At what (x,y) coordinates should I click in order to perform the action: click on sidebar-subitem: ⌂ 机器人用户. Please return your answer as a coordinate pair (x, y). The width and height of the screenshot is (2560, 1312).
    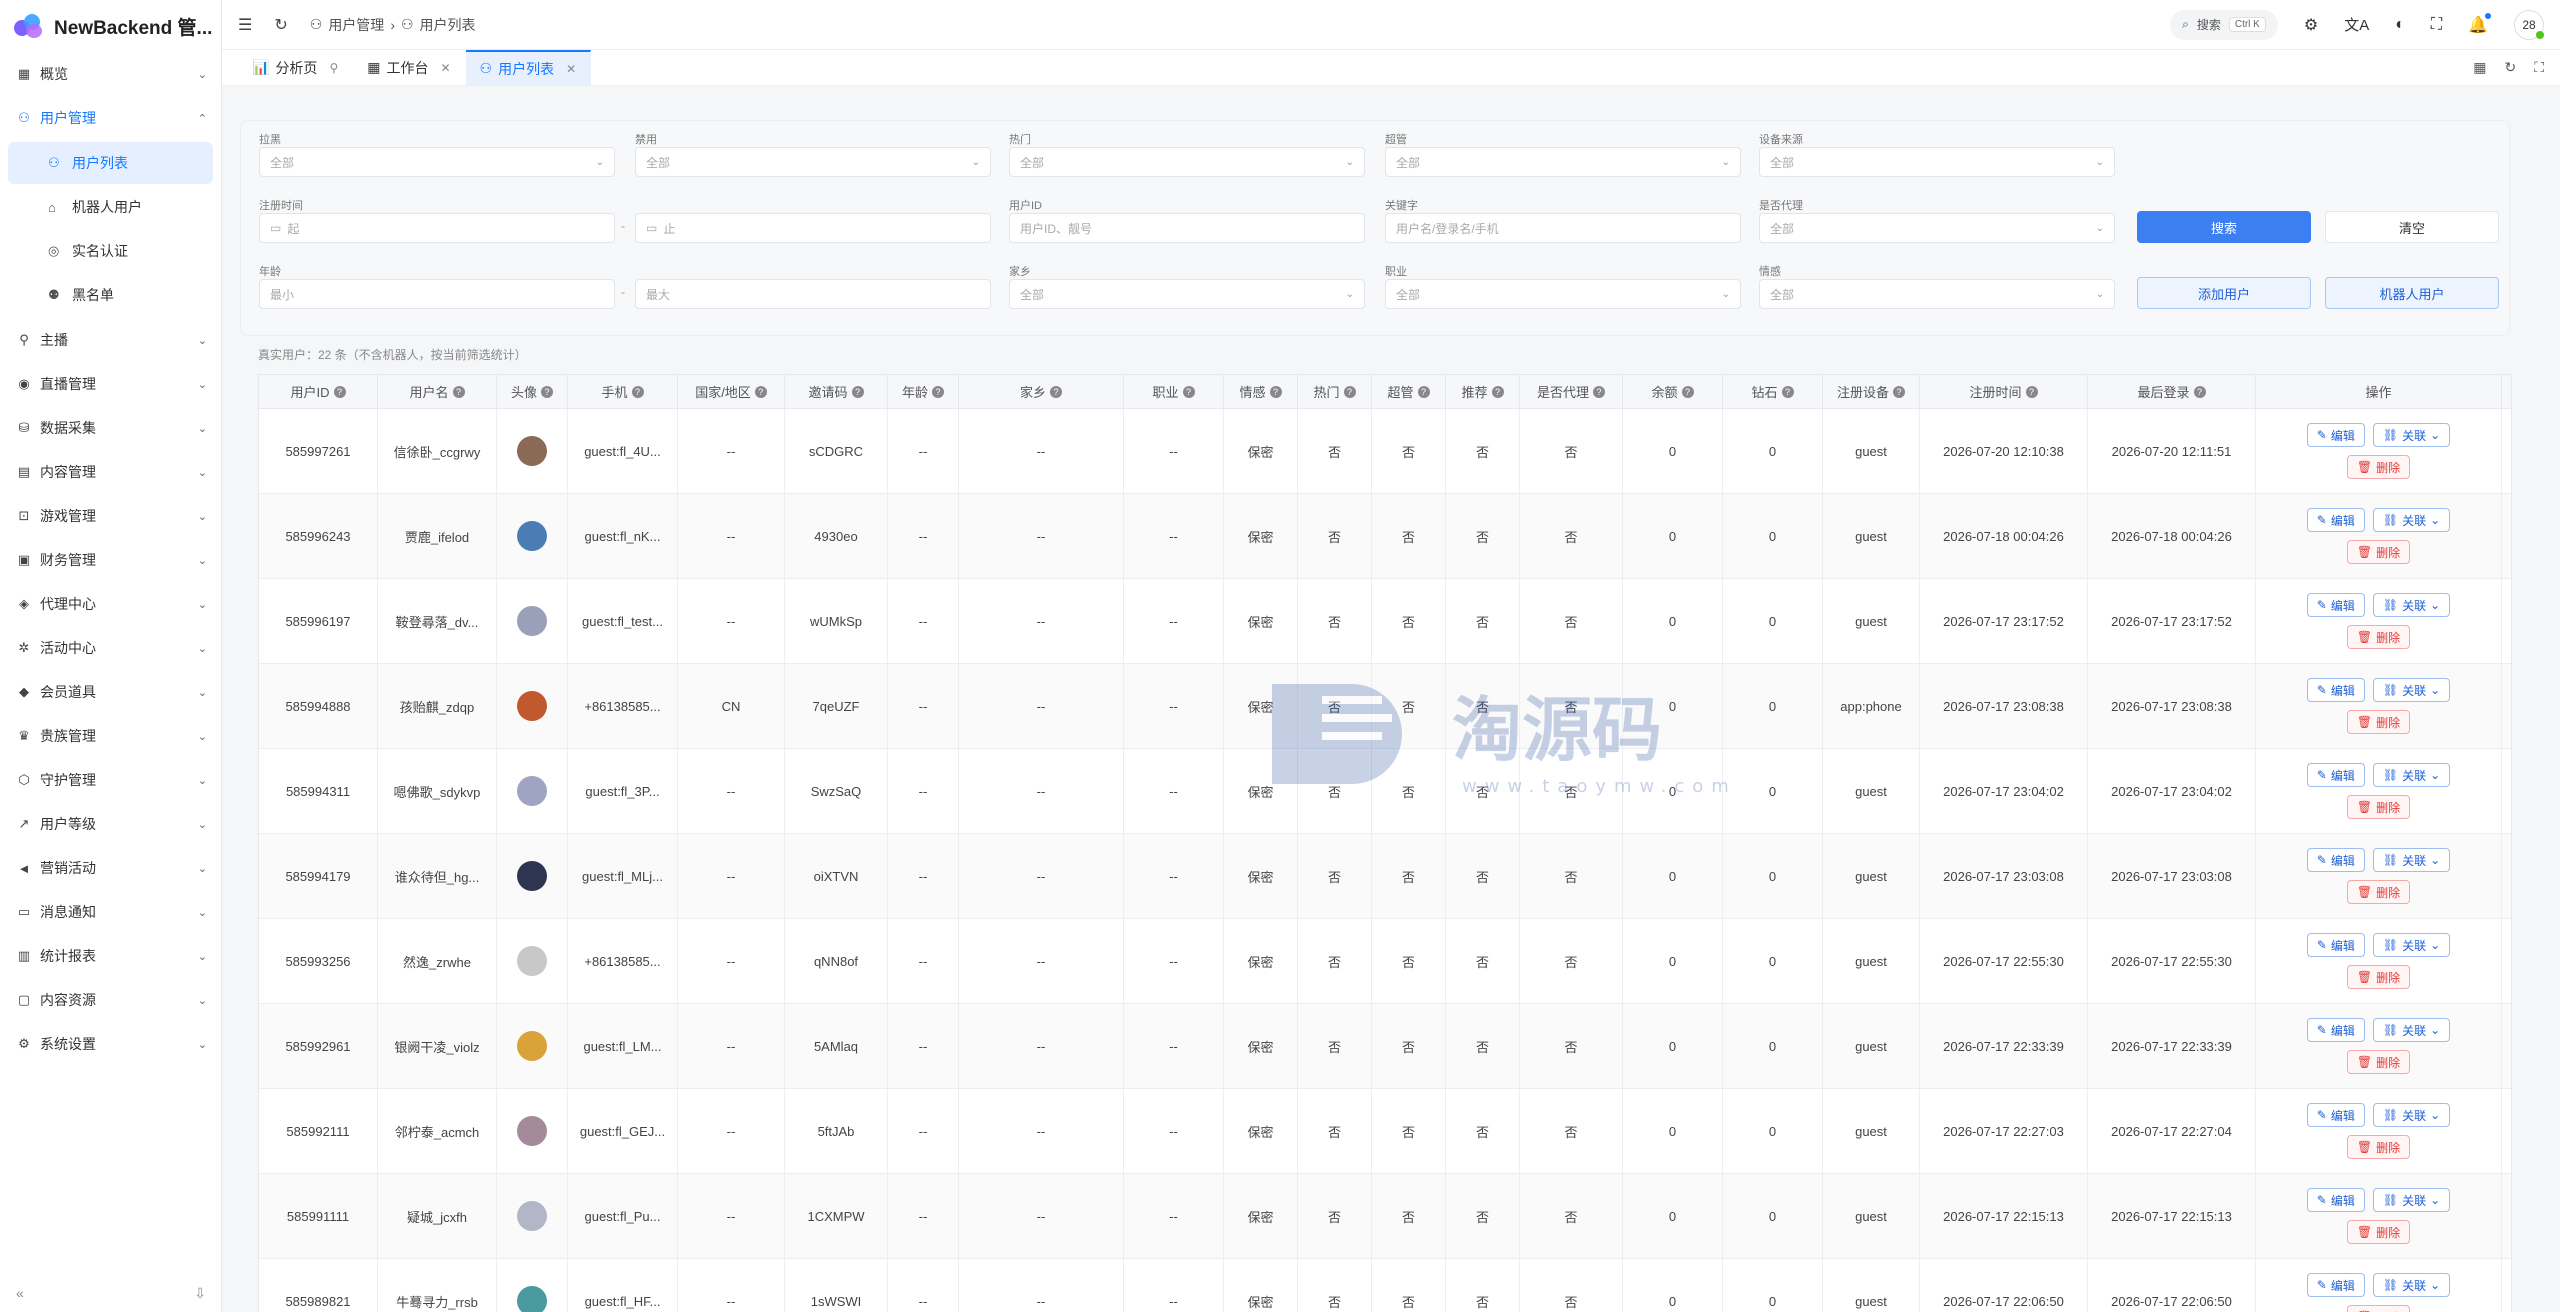
    Looking at the image, I should click on (110, 207).